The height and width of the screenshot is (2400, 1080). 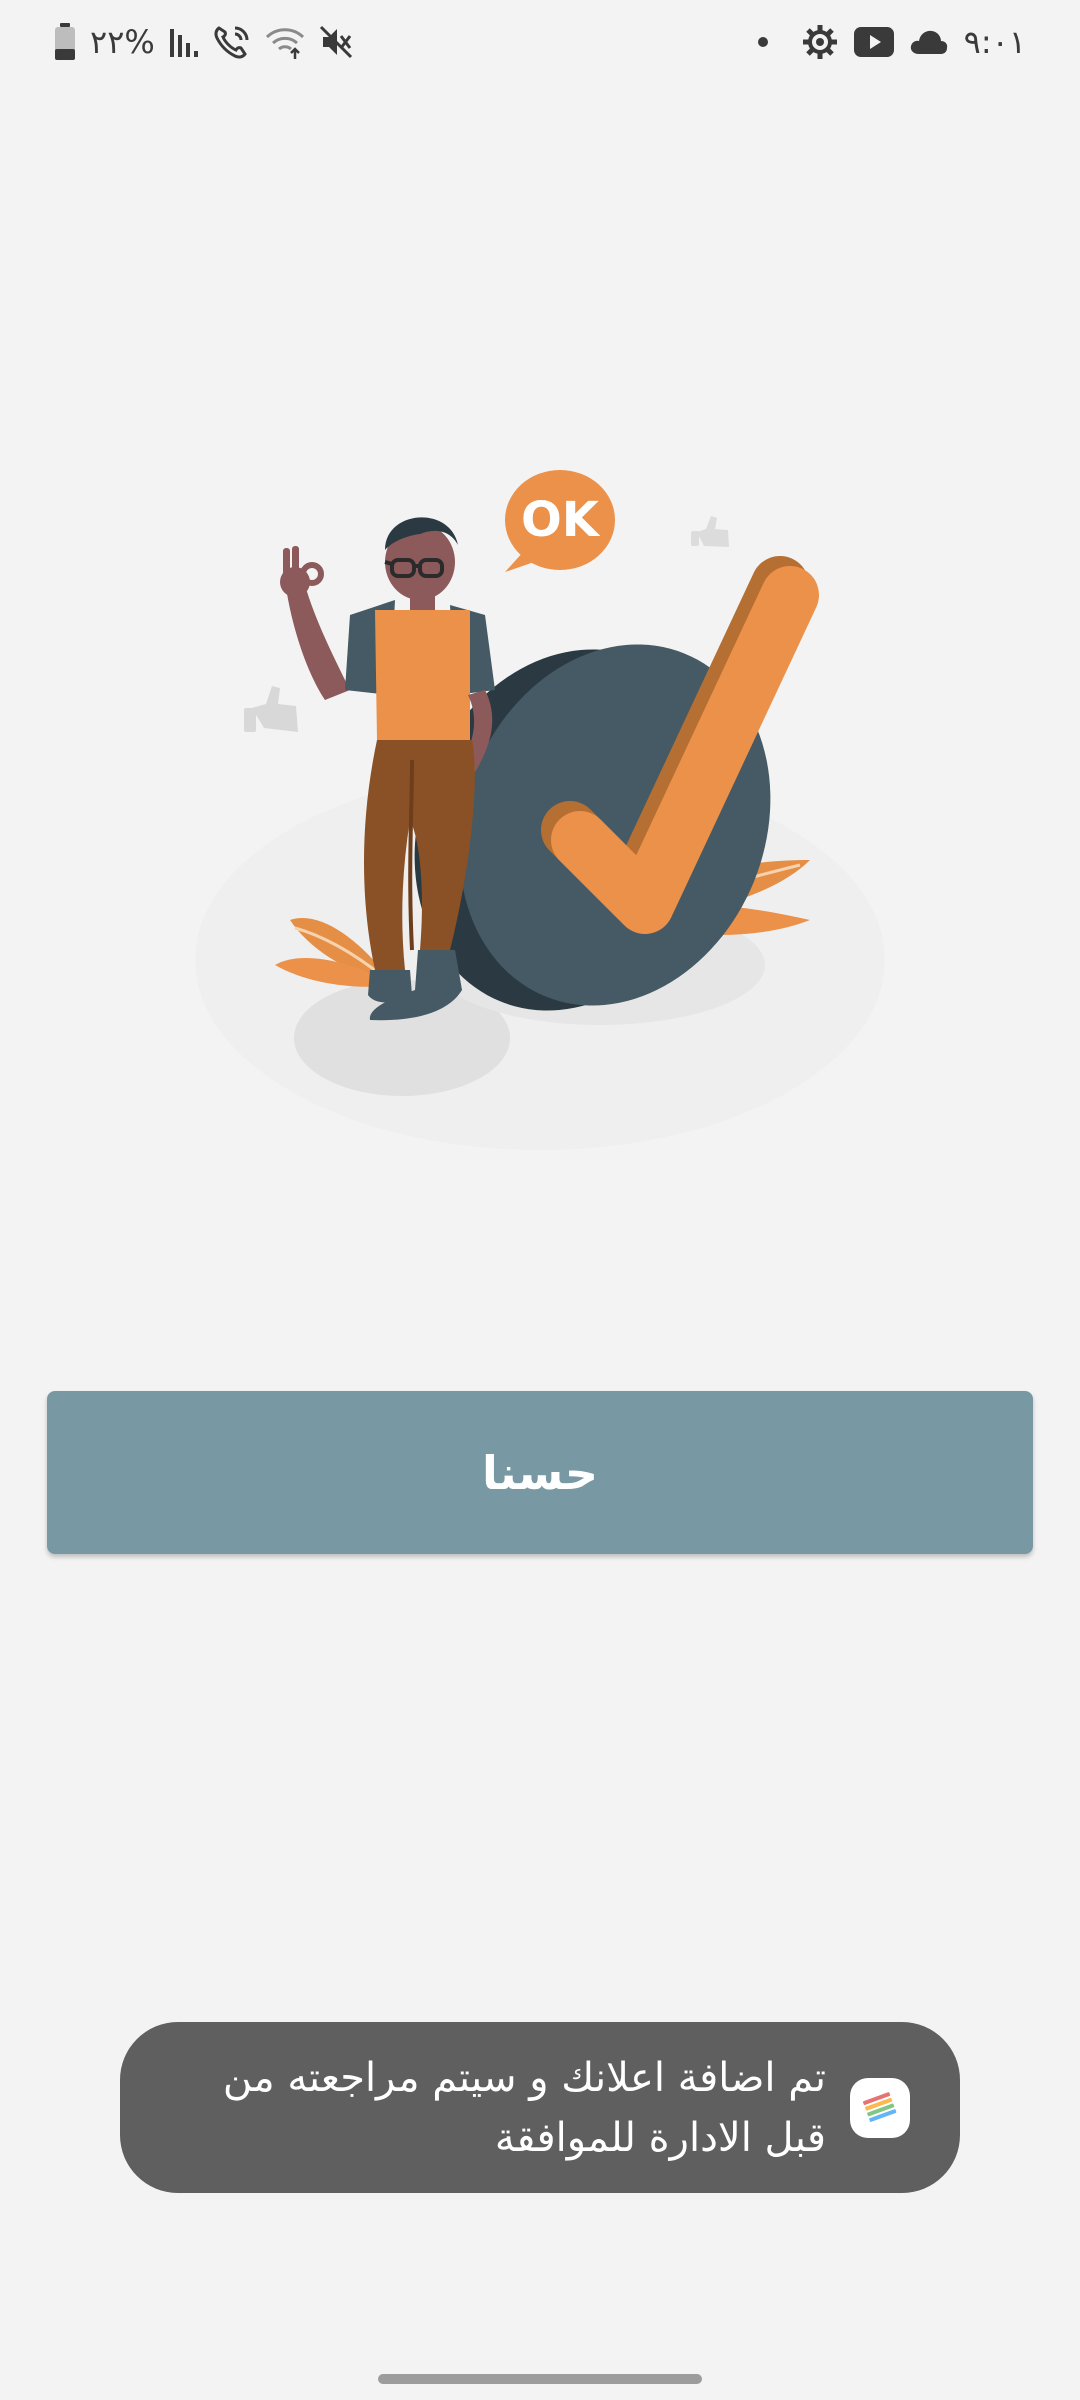 I want to click on confirm-button-label: حسنا, so click(x=539, y=1472).